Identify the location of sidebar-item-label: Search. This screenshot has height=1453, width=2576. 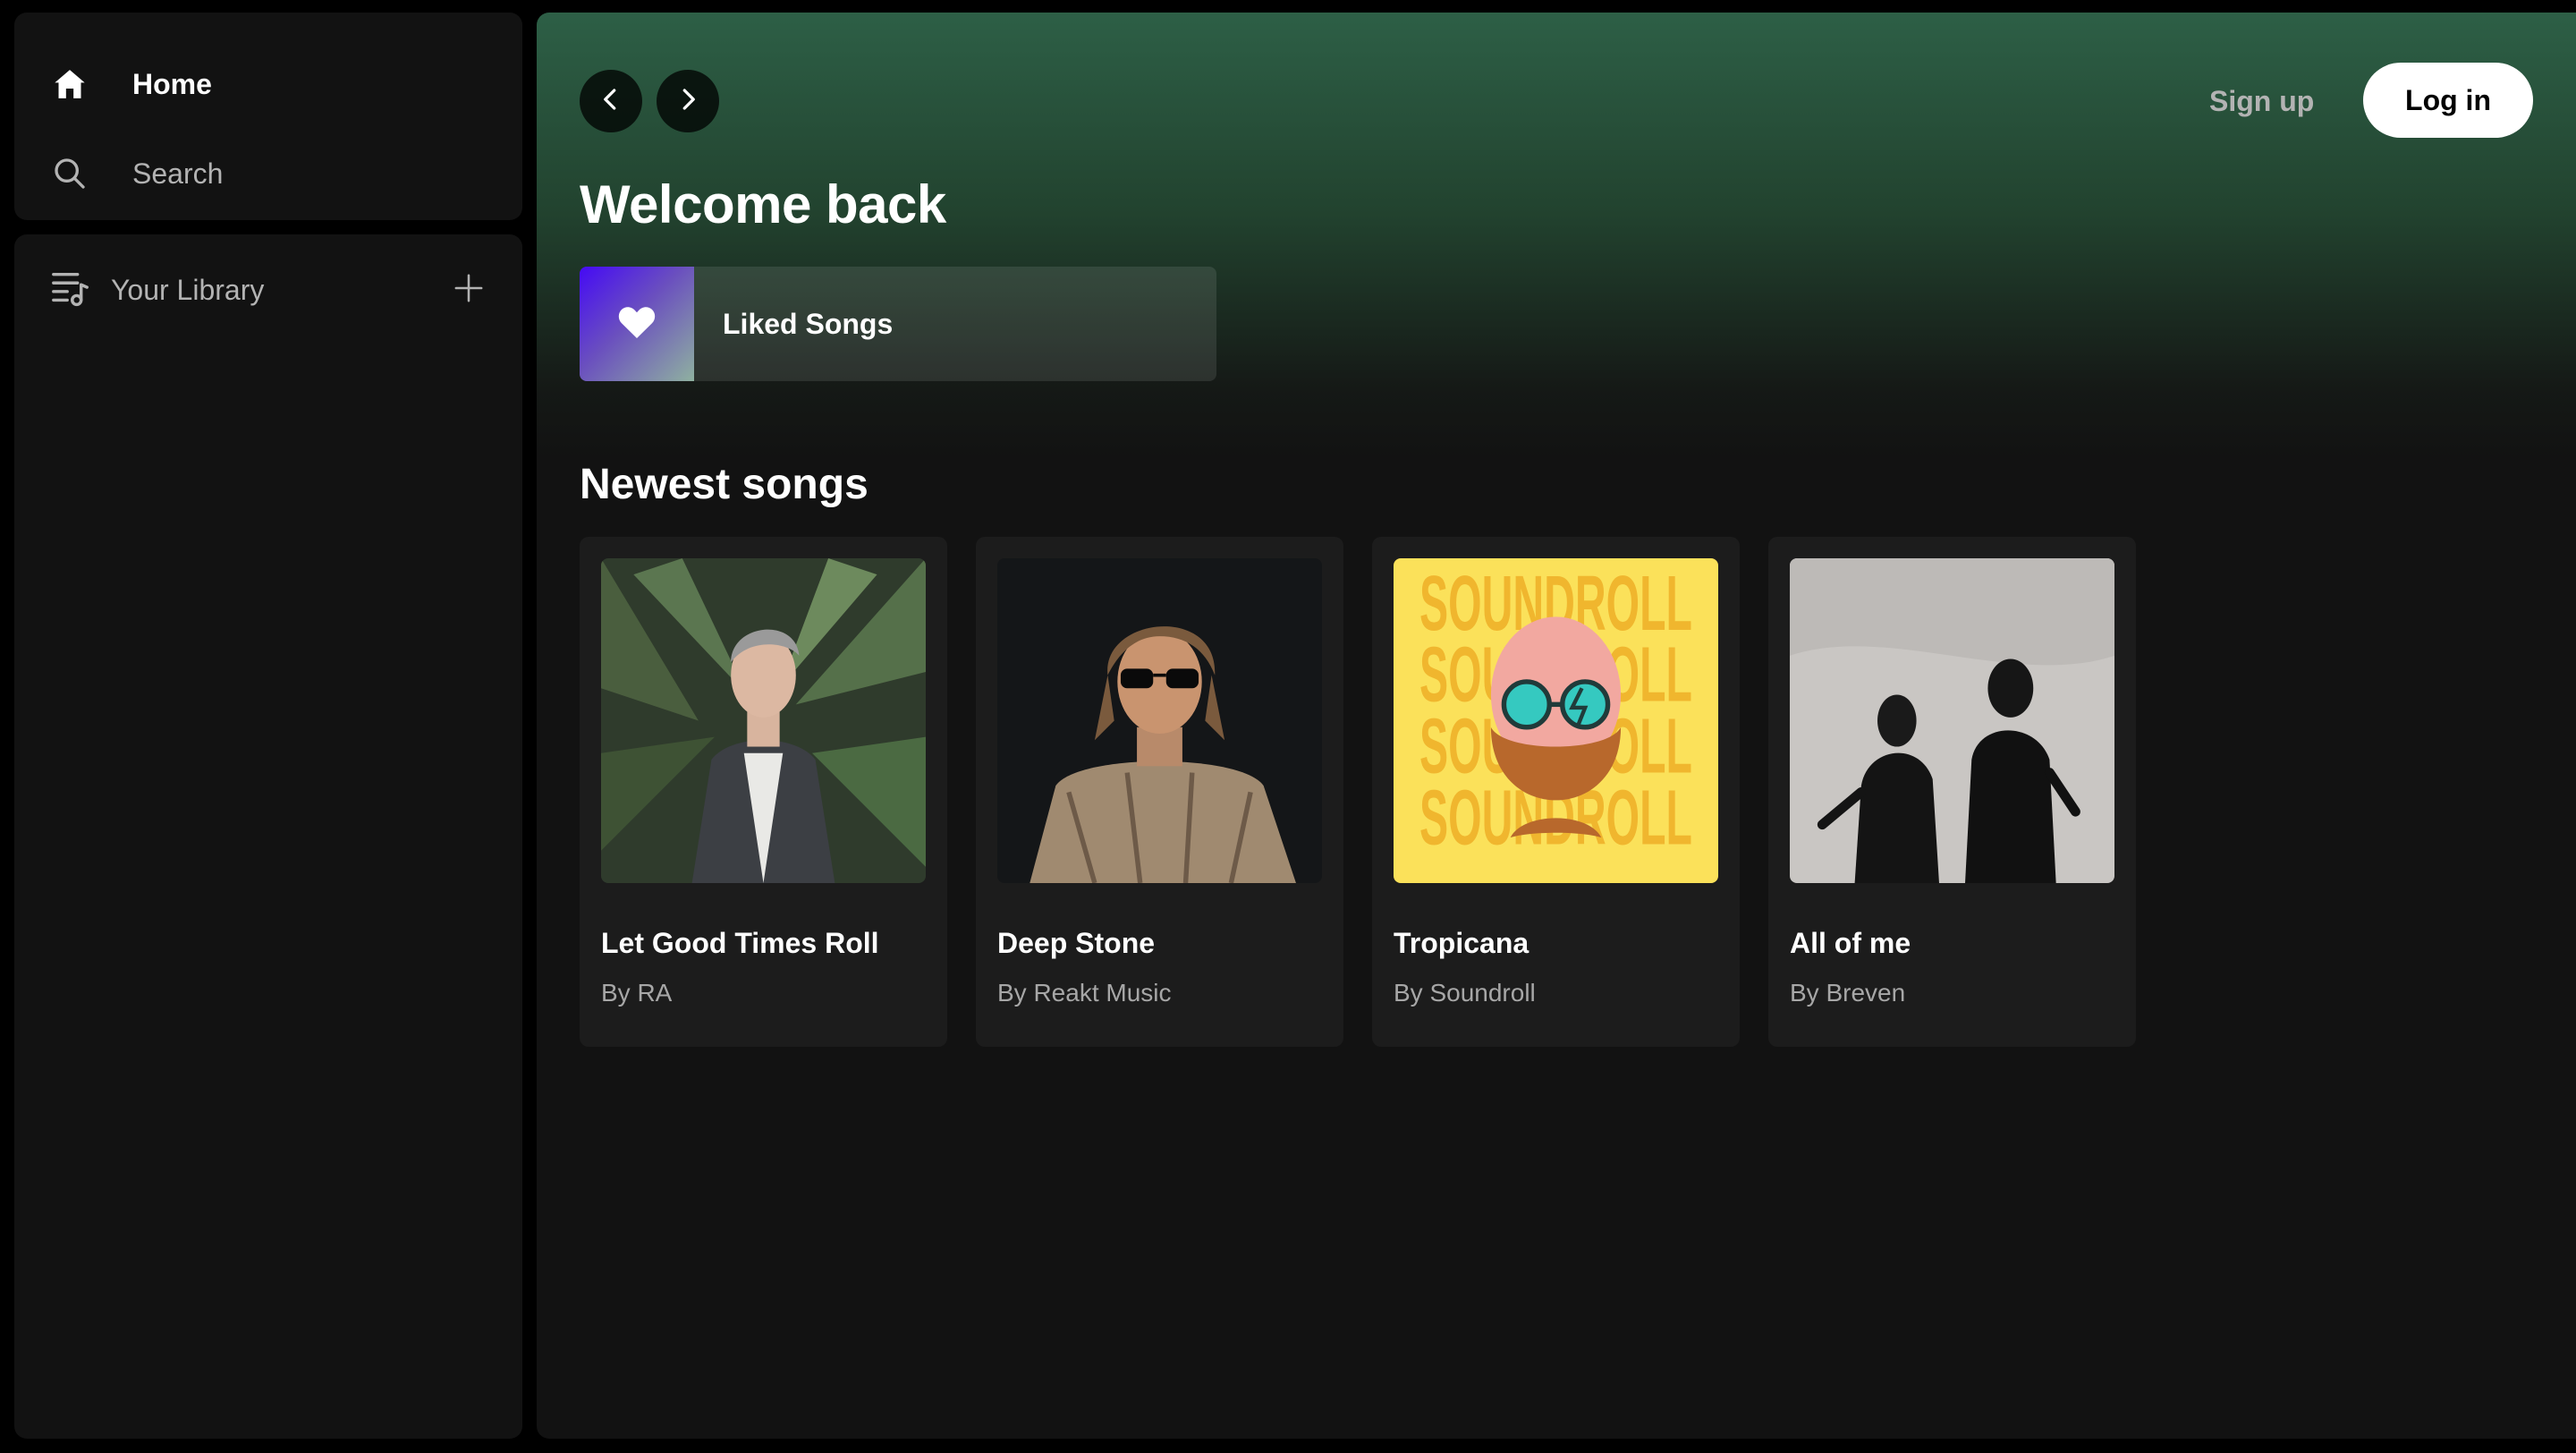
(178, 173).